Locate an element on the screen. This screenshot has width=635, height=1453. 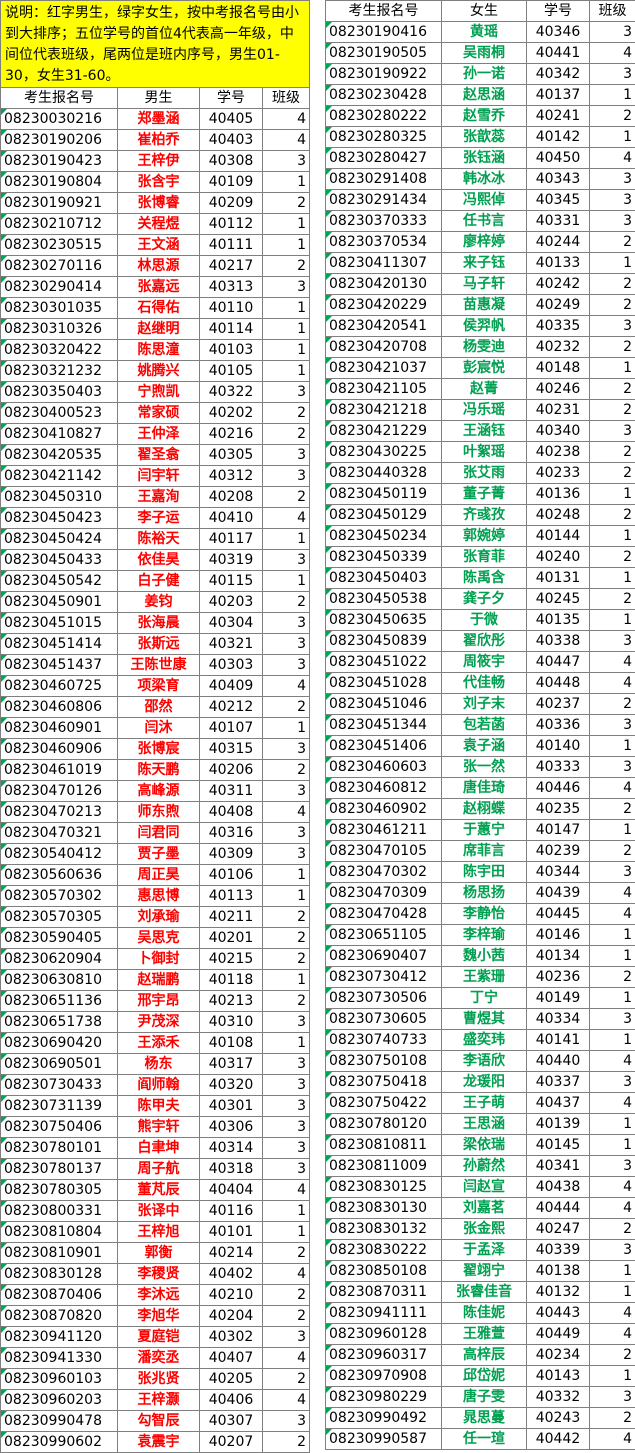
student-id-cell: 40105 is located at coordinates (231, 371).